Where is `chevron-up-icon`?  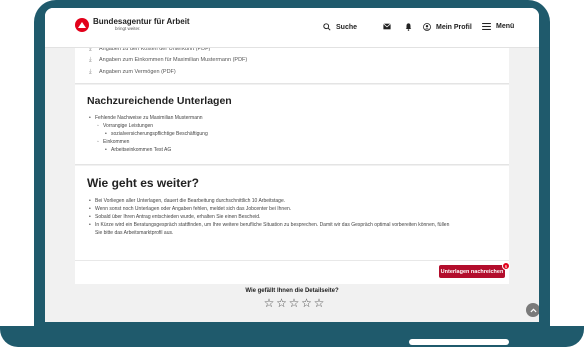
chevron-up-icon is located at coordinates (533, 309).